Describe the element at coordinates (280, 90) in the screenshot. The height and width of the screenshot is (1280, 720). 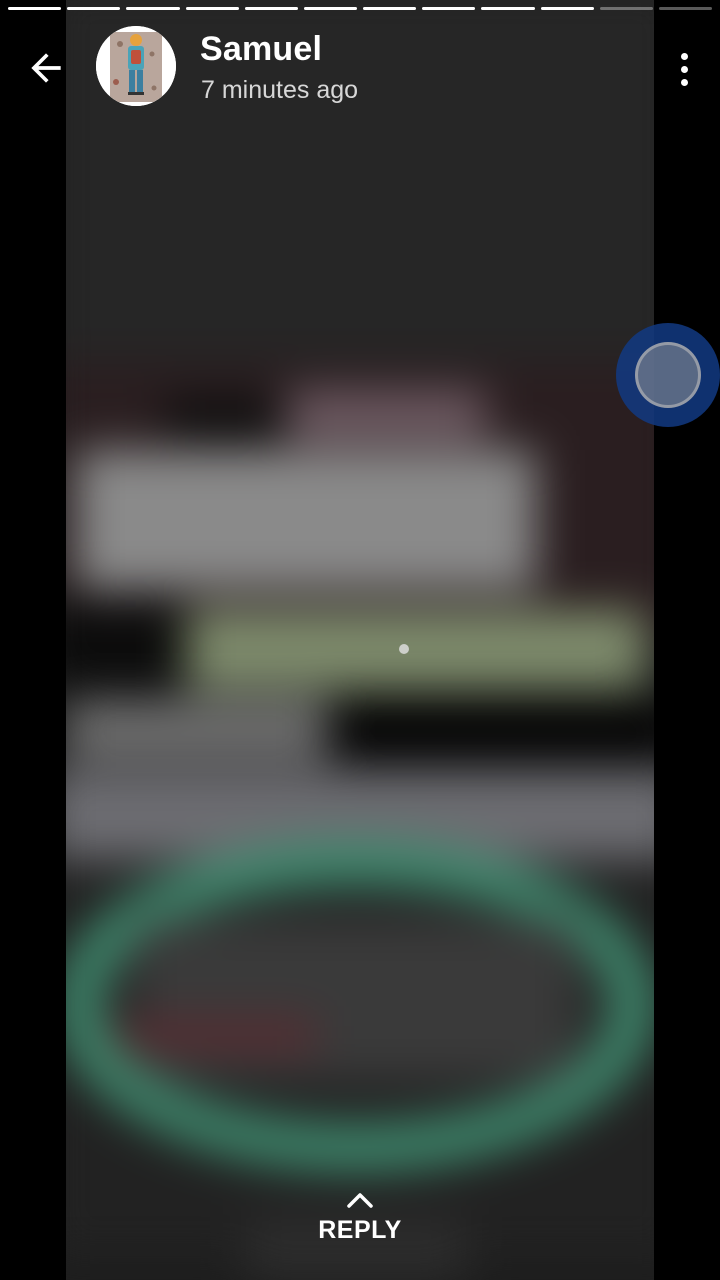
I see `status-timestamp: 7 minutes ago` at that location.